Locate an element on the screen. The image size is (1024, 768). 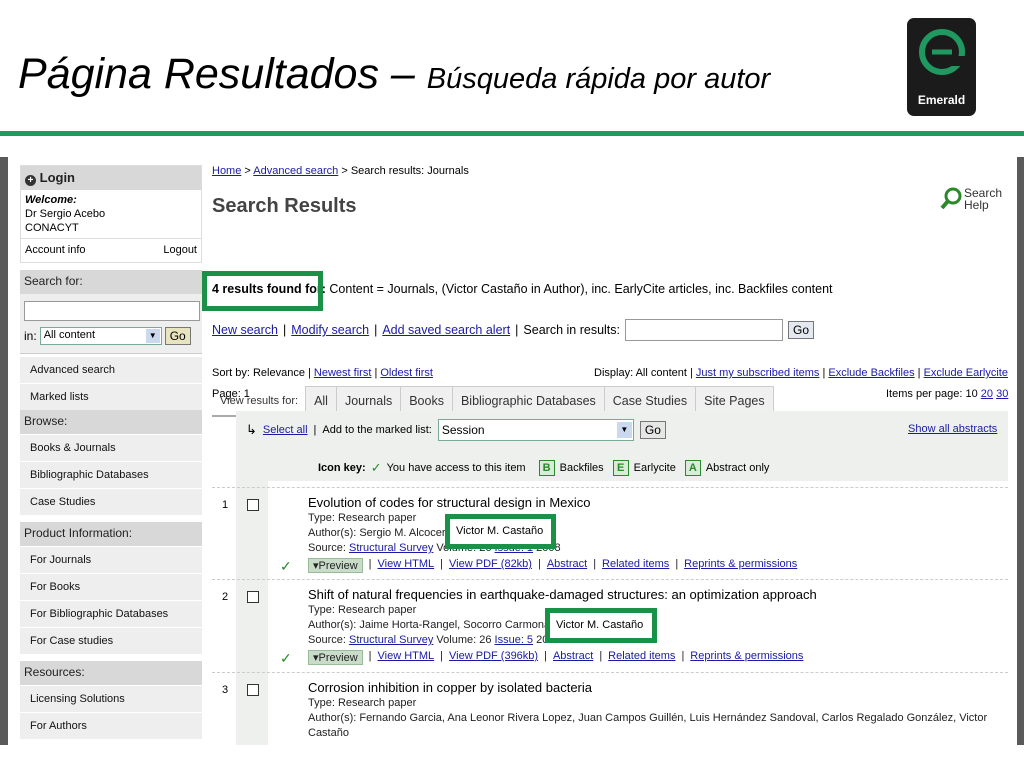
browse-item-case-studies: Case Studies is located at coordinates (111, 501).